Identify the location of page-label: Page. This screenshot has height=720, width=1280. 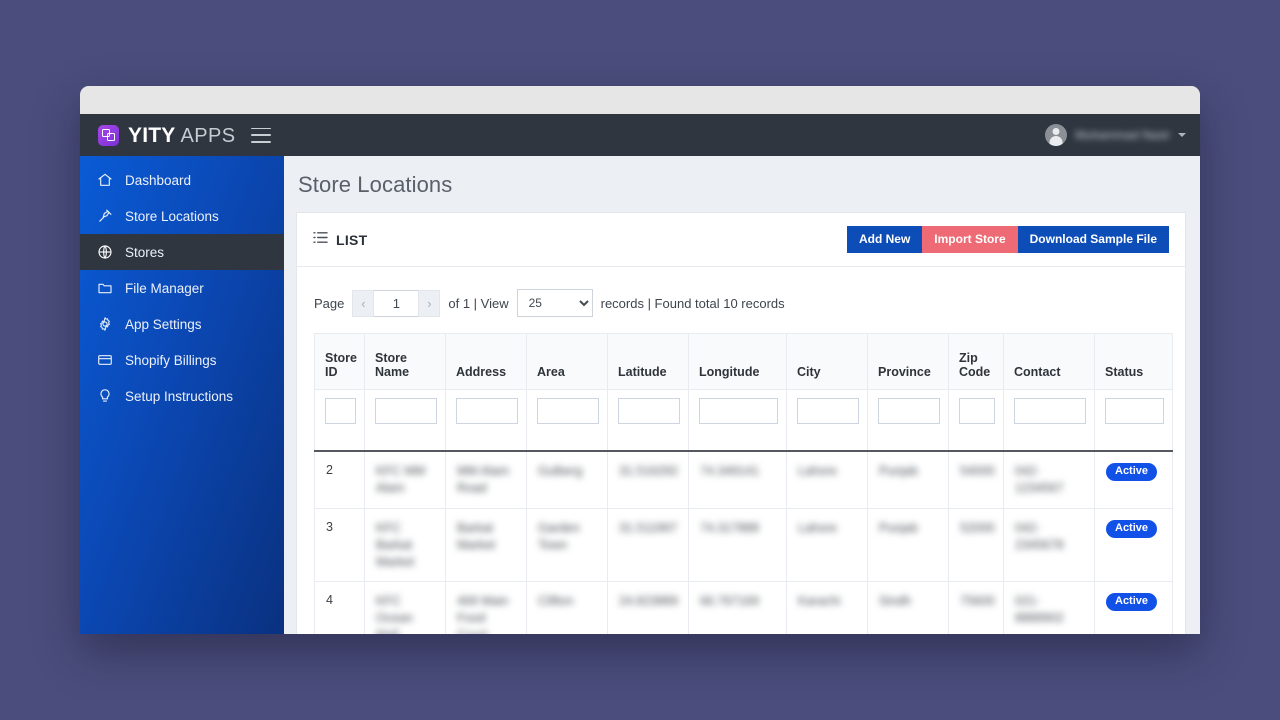
(329, 303).